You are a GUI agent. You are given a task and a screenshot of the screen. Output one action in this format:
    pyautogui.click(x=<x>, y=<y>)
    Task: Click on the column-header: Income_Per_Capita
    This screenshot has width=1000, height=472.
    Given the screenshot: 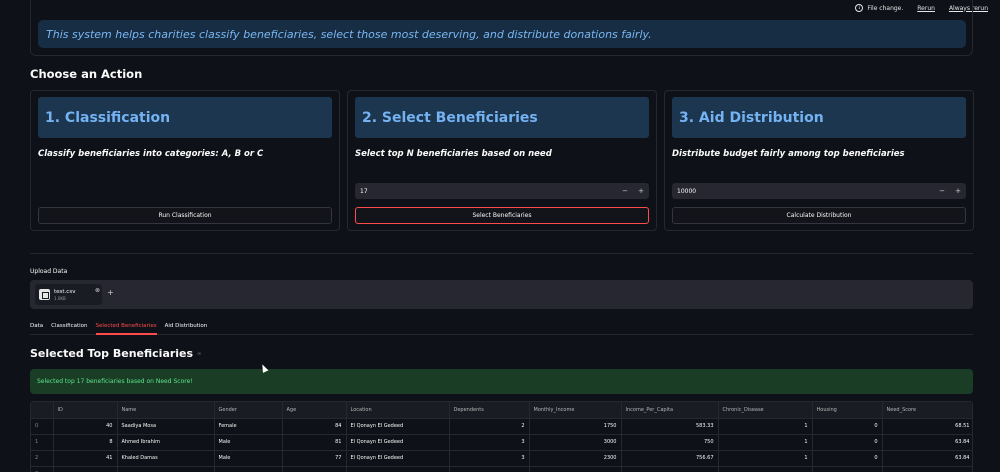 What is the action you would take?
    pyautogui.click(x=670, y=410)
    